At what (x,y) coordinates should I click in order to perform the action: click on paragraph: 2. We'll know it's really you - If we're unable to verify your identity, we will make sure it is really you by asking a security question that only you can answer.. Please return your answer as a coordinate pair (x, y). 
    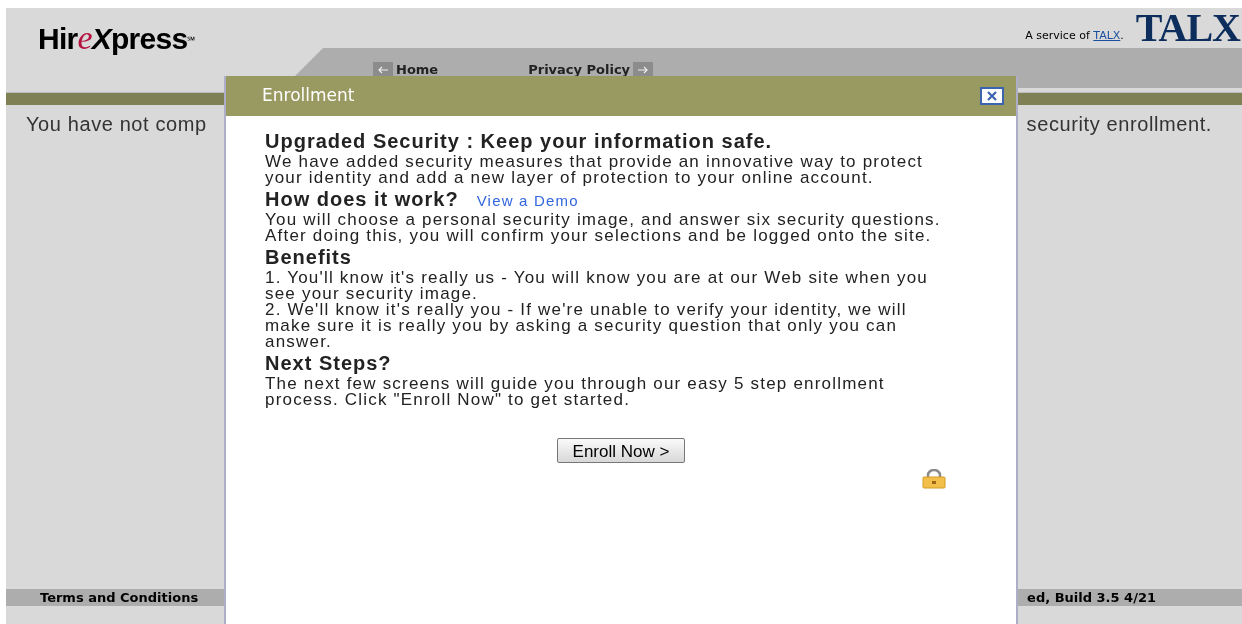
    Looking at the image, I should click on (586, 326).